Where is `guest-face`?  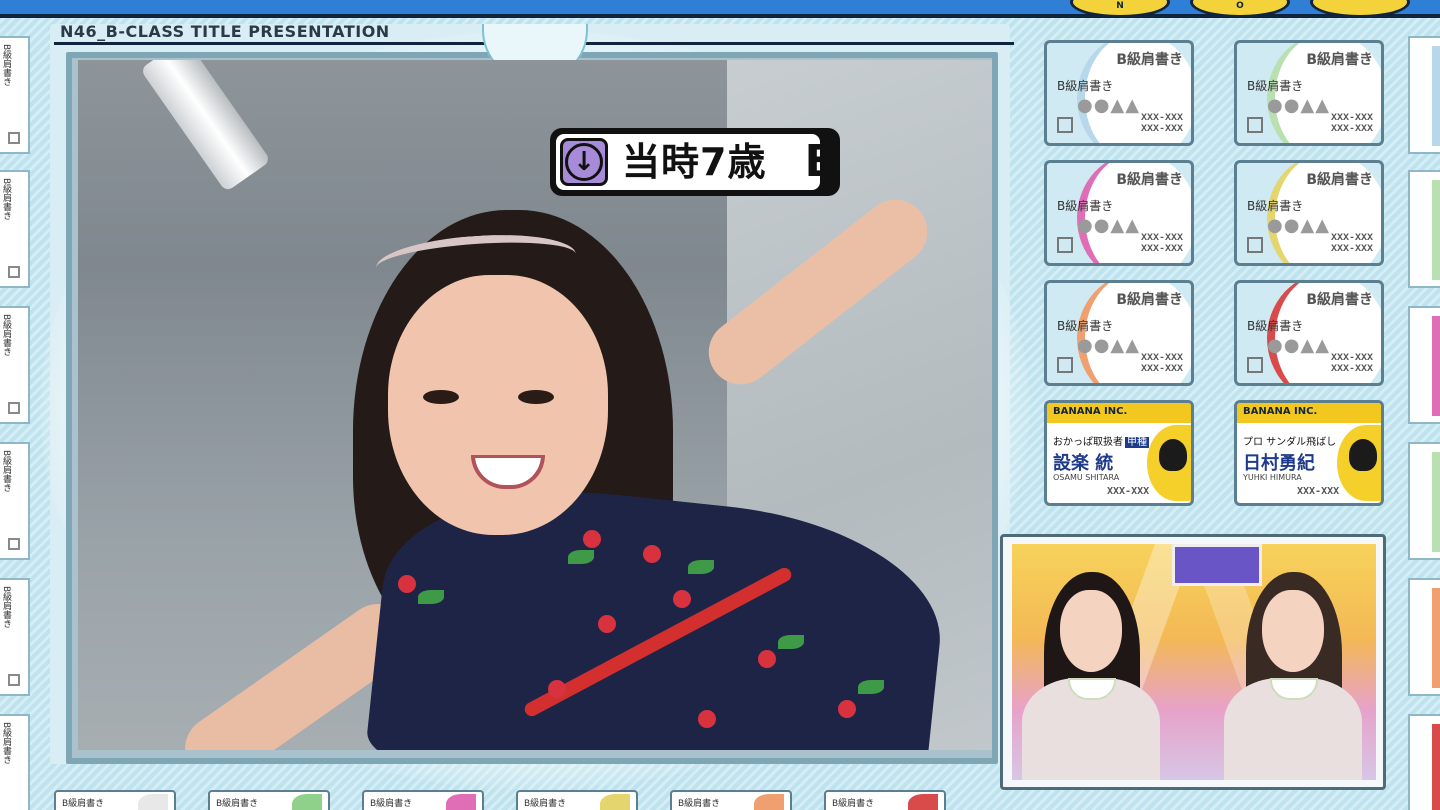
guest-face is located at coordinates (1293, 631).